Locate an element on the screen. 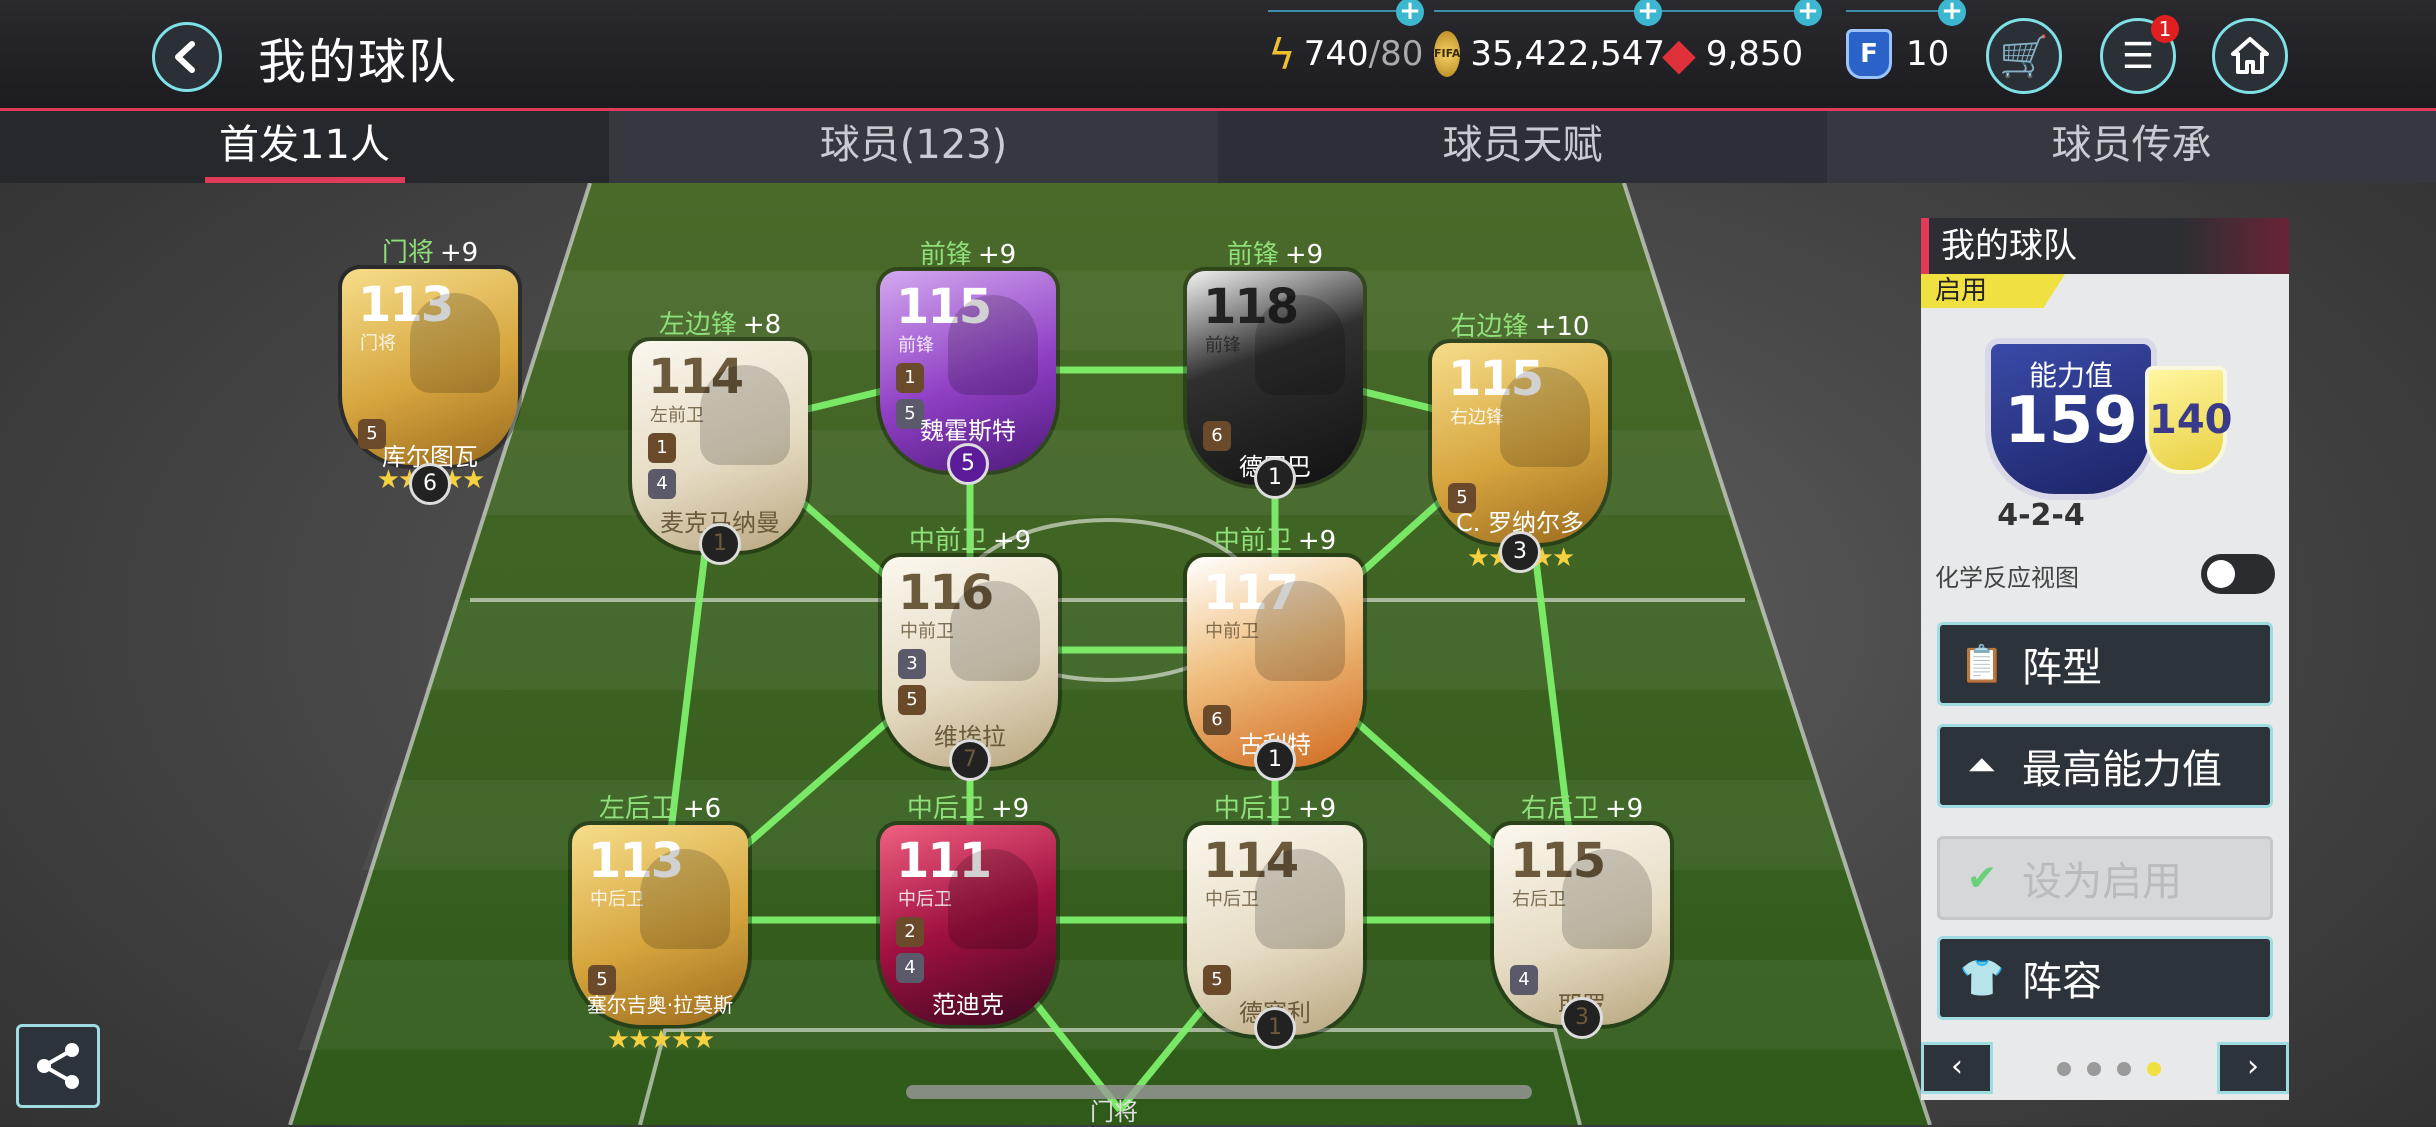  player-slot-cm-right: 中前卫+9 117 中前卫 6 古利特 1 is located at coordinates (1275, 650).